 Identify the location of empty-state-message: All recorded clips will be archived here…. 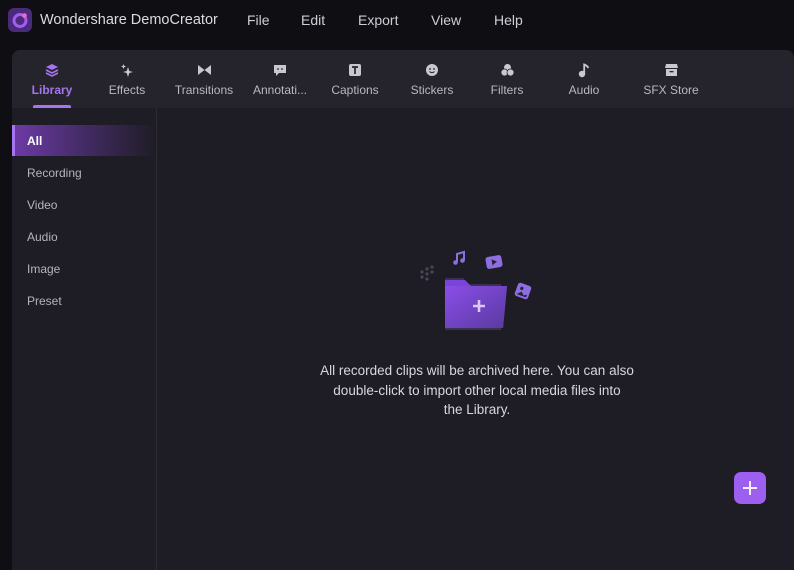
(477, 390).